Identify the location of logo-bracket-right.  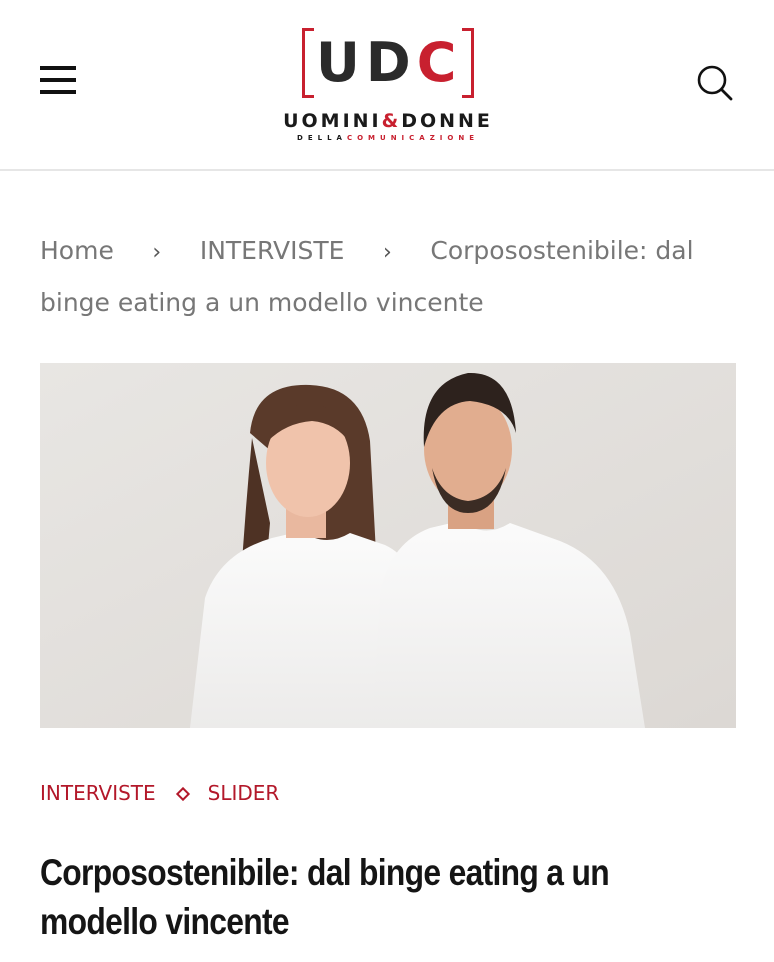
(468, 63).